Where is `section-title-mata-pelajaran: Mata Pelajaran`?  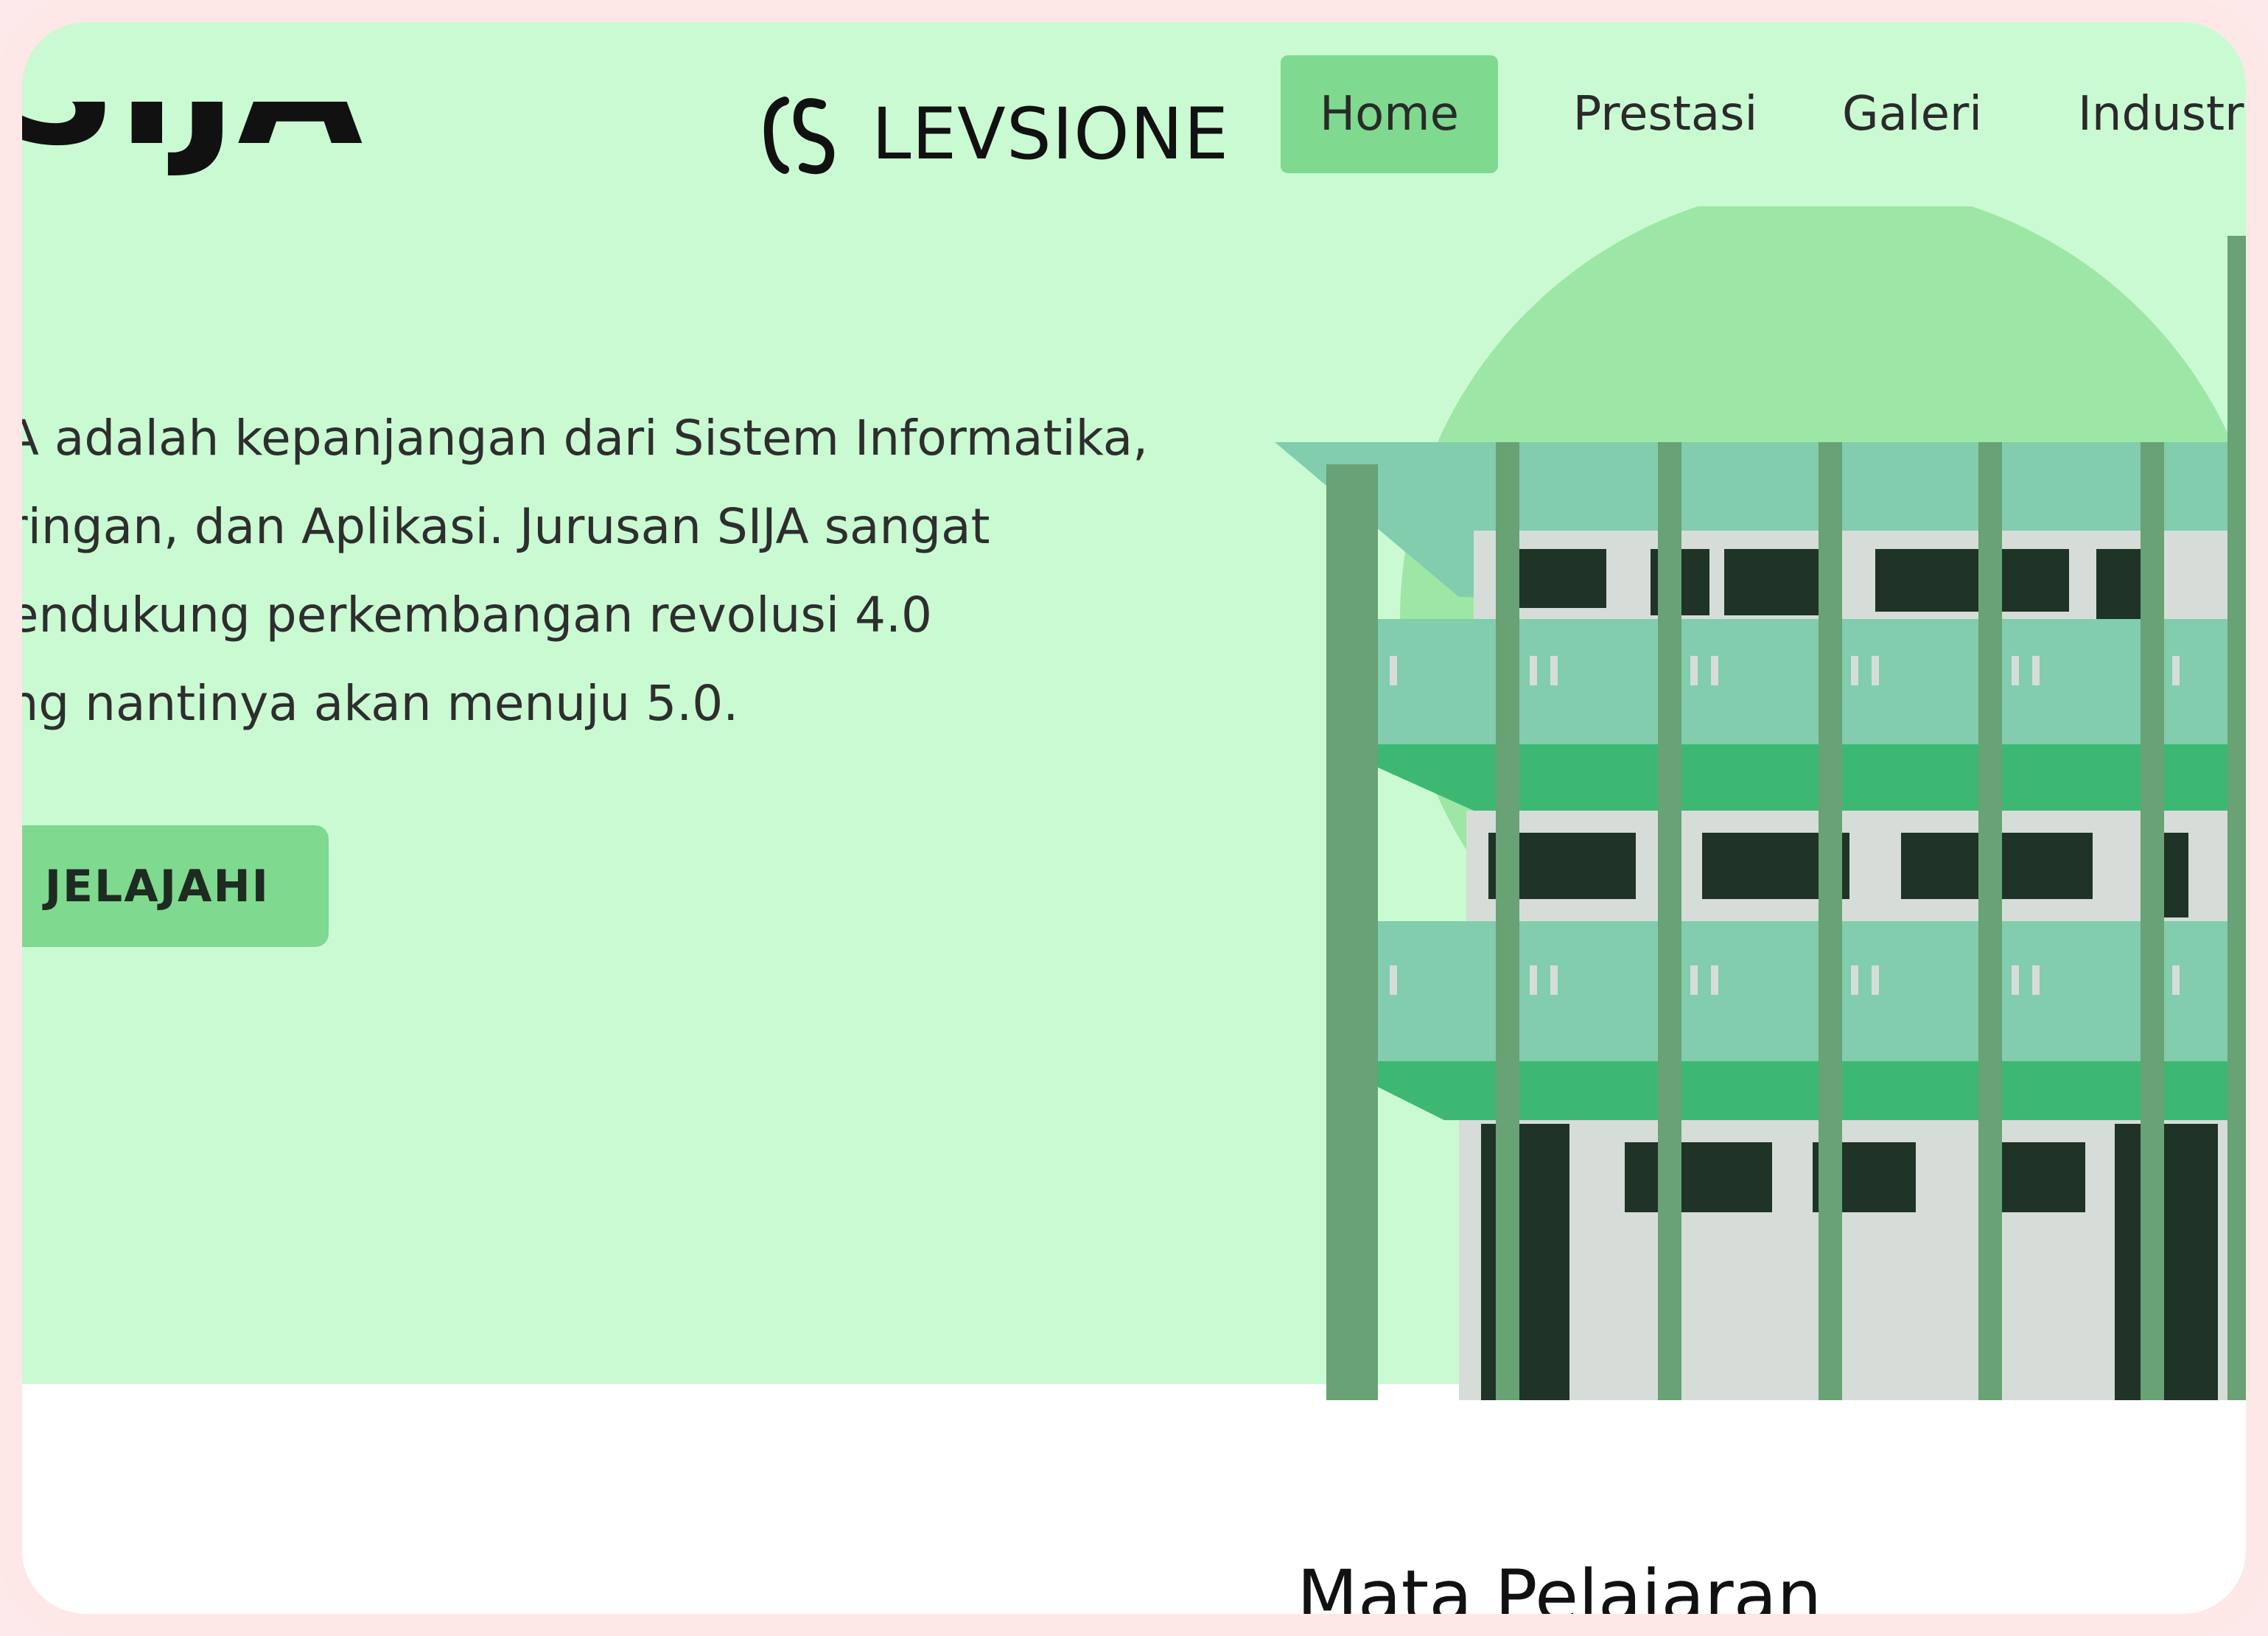
section-title-mata-pelajaran: Mata Pelajaran is located at coordinates (1559, 1585).